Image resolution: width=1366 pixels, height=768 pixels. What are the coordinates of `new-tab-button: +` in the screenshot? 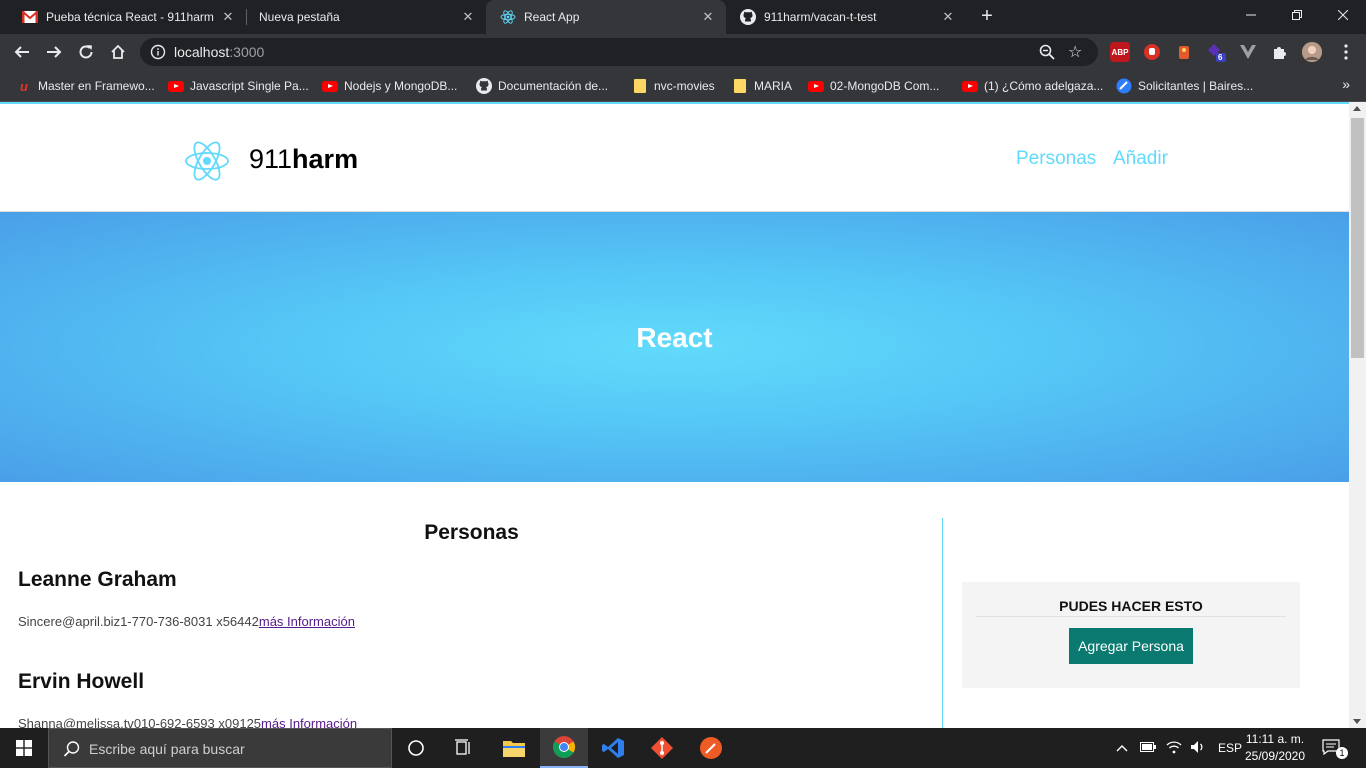 It's located at (987, 17).